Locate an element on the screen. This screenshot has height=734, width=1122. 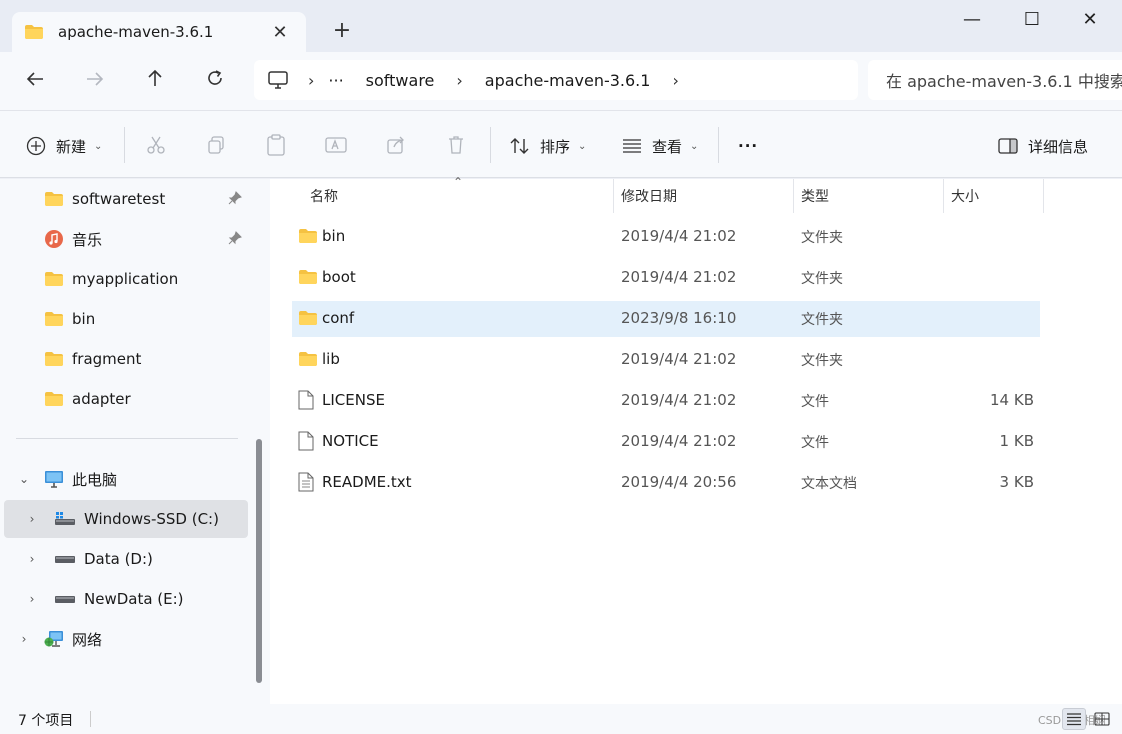
column-header-size: 大小 is located at coordinates (965, 196).